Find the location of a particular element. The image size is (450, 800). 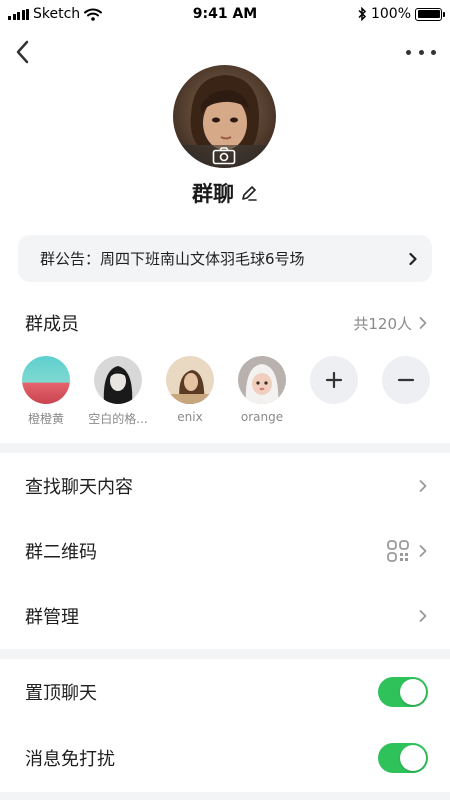

camera-icon is located at coordinates (224, 156).